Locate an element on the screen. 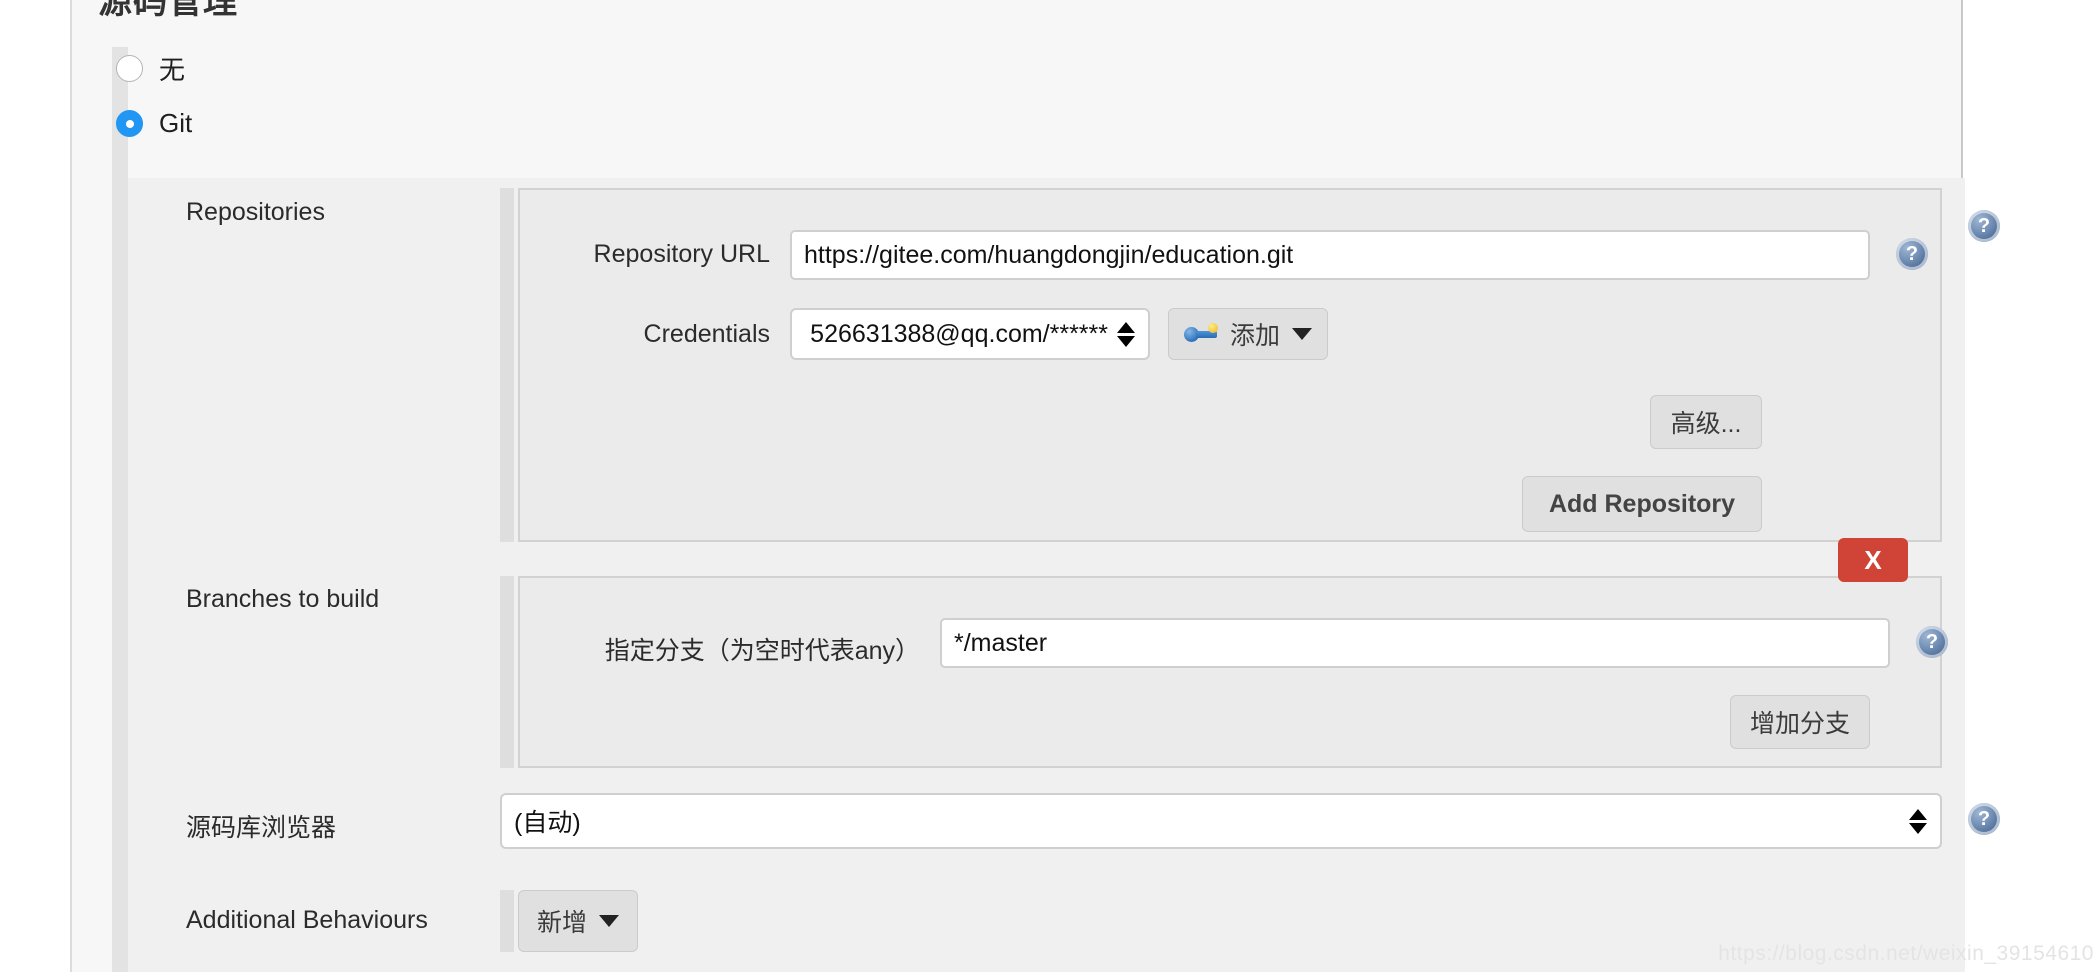  repository-url-help-icon: ? is located at coordinates (1912, 254).